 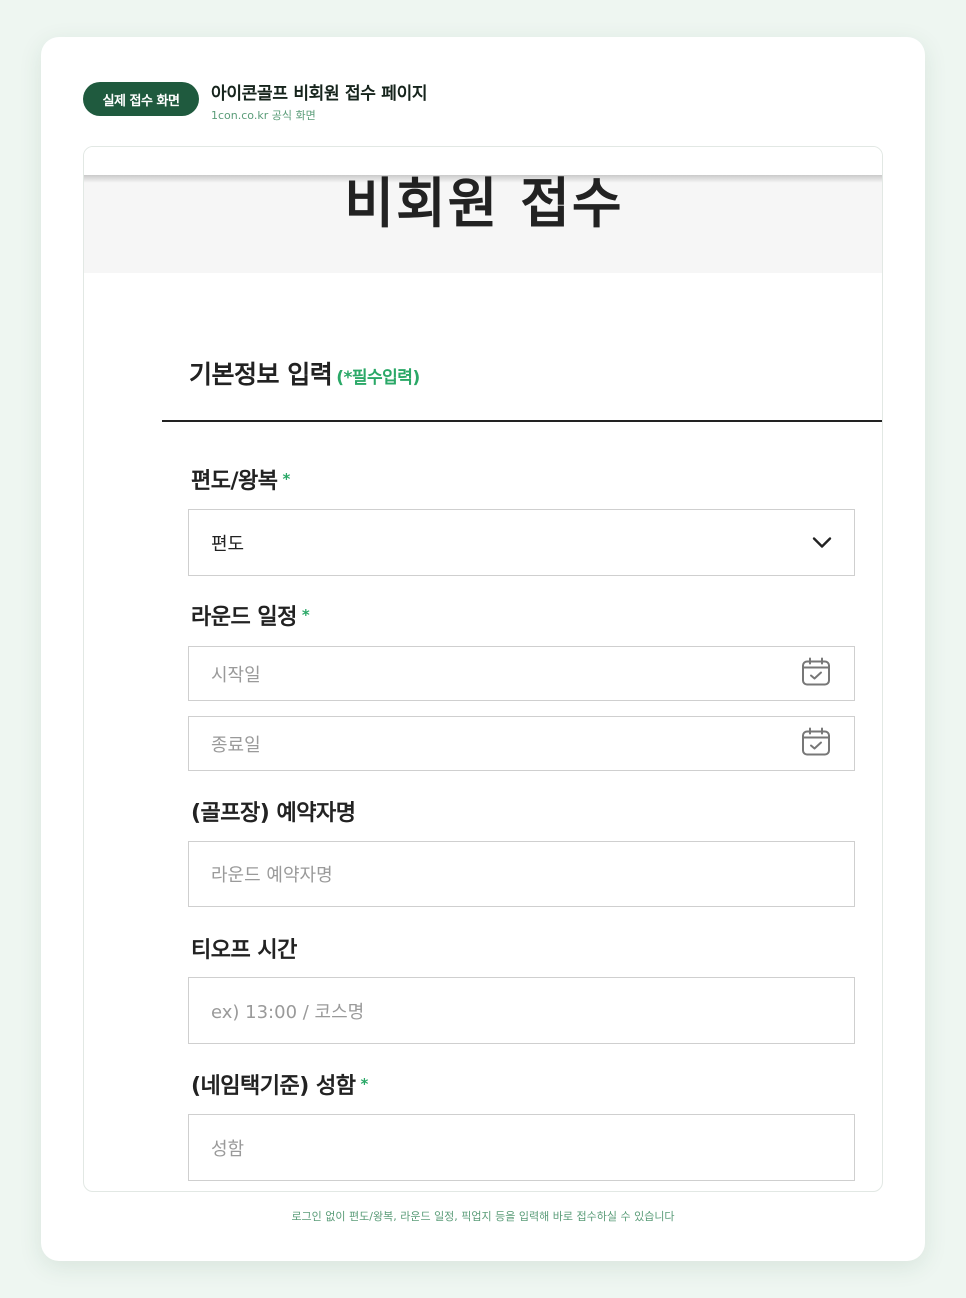 What do you see at coordinates (273, 813) in the screenshot?
I see `booker-name-label-text: (골프장) 예약자명` at bounding box center [273, 813].